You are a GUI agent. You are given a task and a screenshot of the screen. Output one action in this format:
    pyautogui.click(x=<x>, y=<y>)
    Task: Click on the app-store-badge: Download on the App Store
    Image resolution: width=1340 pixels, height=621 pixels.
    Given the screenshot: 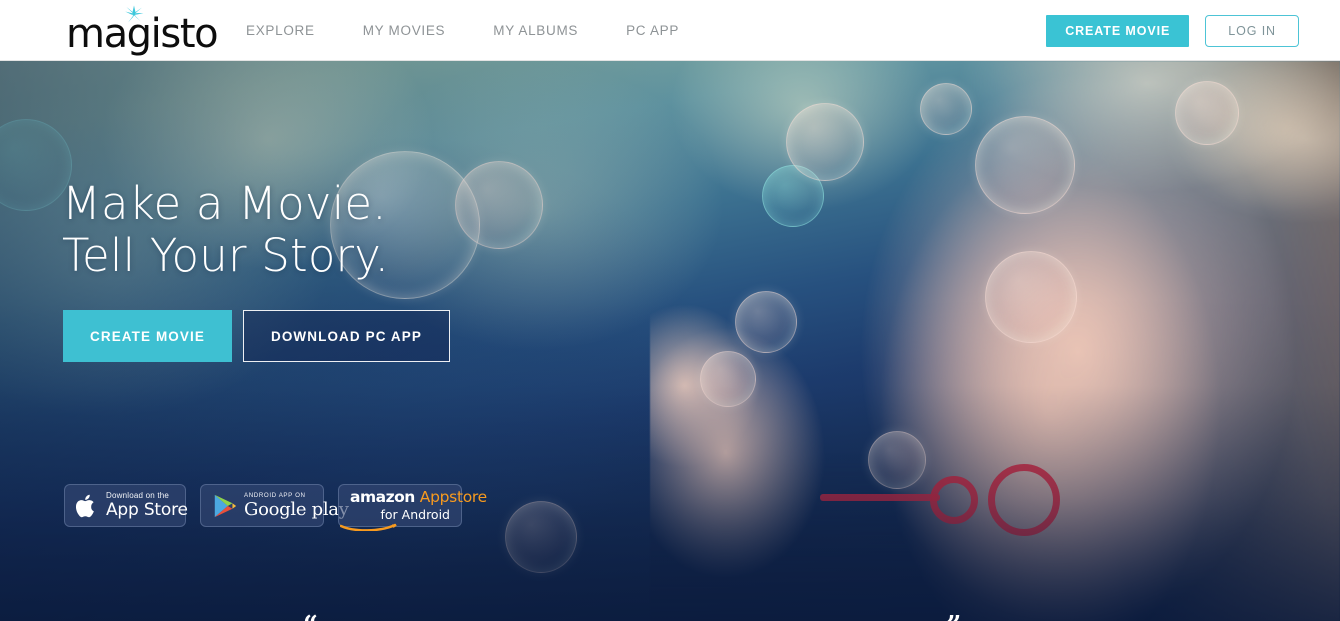 What is the action you would take?
    pyautogui.click(x=126, y=505)
    